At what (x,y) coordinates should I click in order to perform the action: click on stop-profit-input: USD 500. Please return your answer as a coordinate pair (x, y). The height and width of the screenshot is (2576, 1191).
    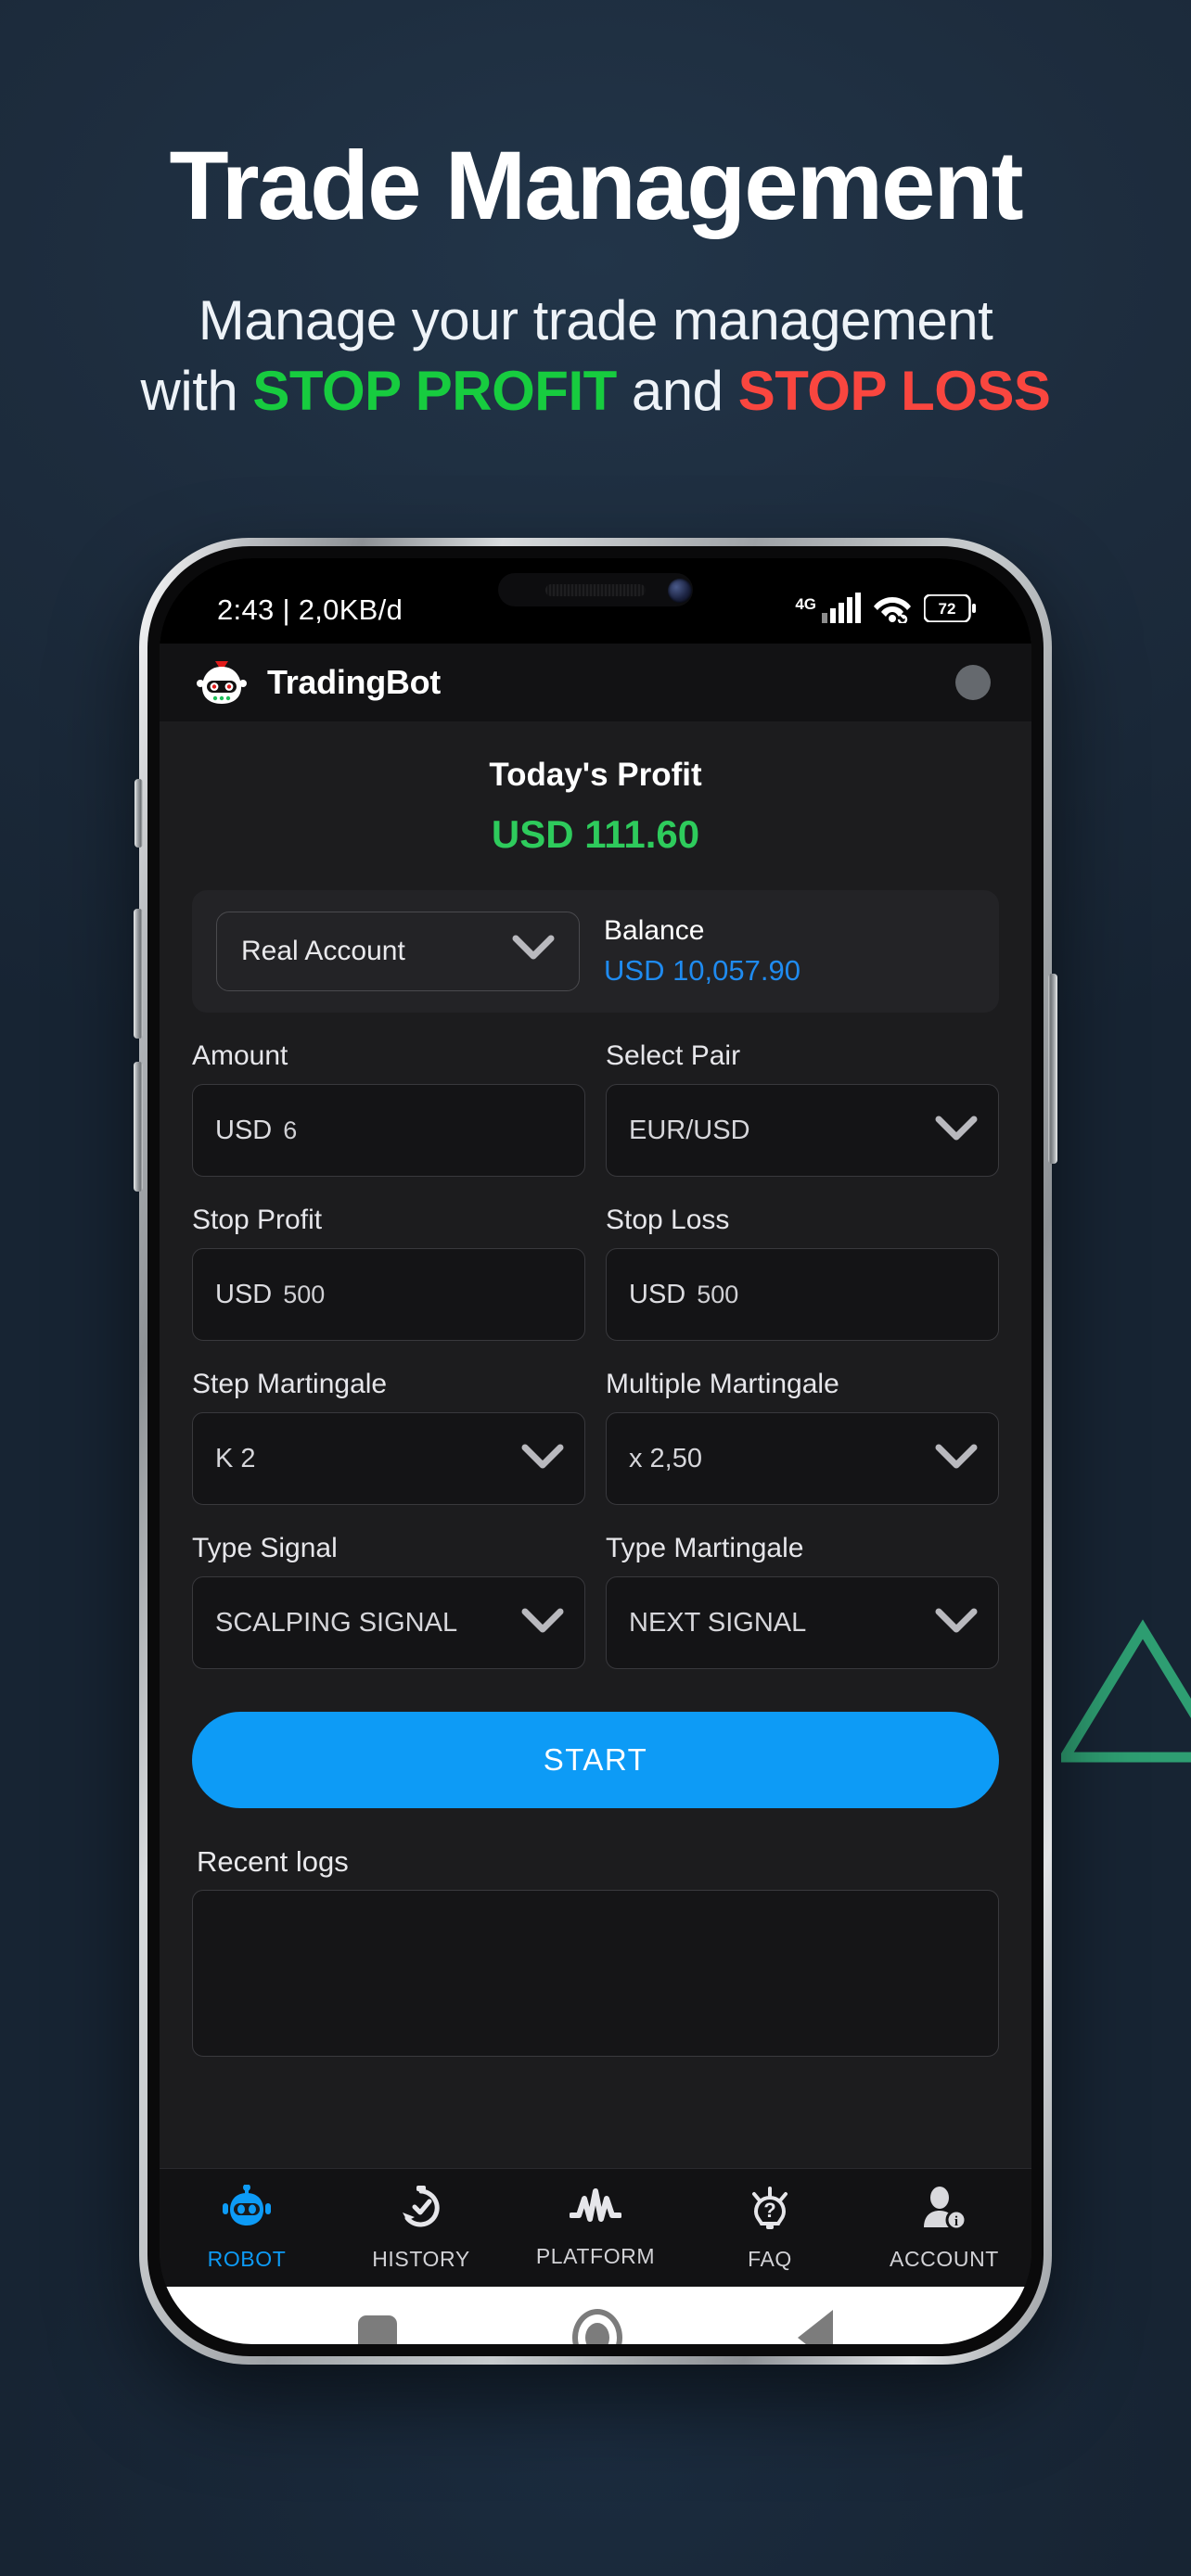
    Looking at the image, I should click on (388, 1294).